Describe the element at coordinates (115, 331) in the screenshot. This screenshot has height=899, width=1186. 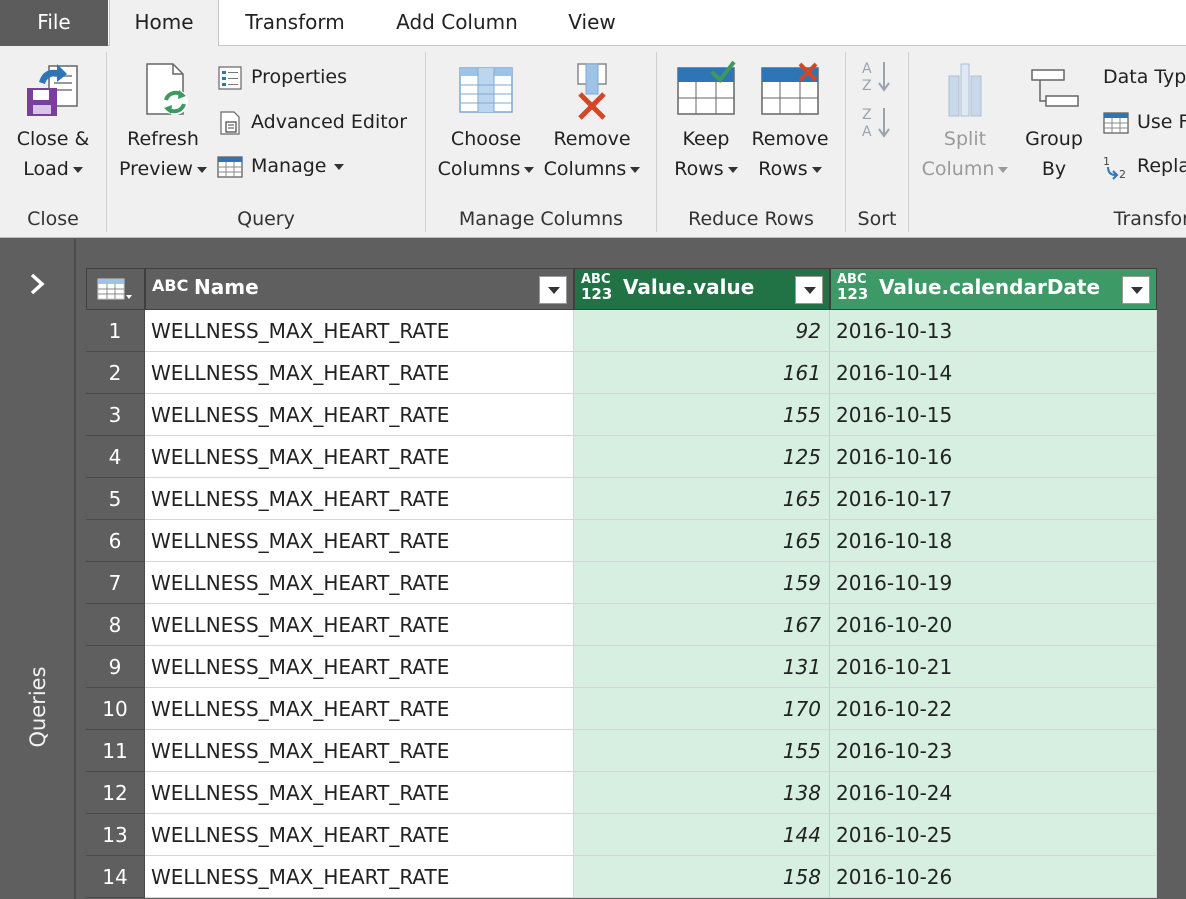
I see `row-number: 1` at that location.